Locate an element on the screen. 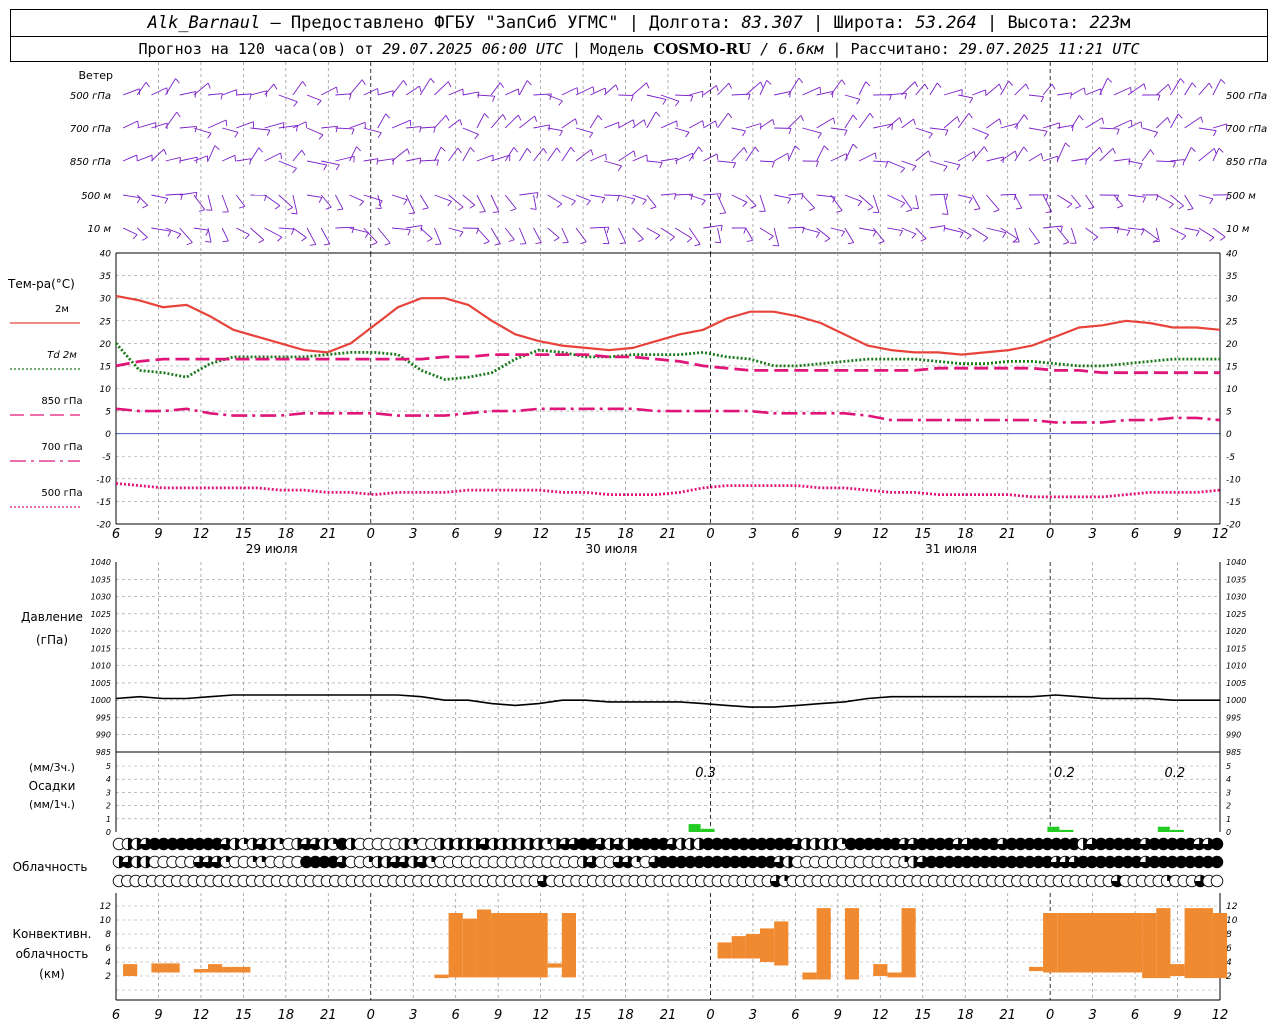 The width and height of the screenshot is (1280, 1024). conv-xtick: 6 is located at coordinates (1135, 1015).